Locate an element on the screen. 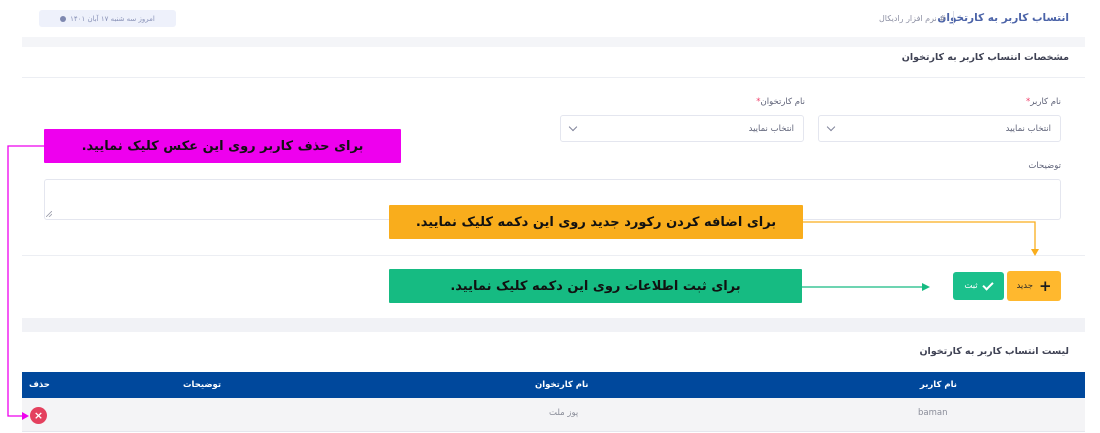 This screenshot has width=1100, height=433. resize-handle-icon is located at coordinates (49, 214).